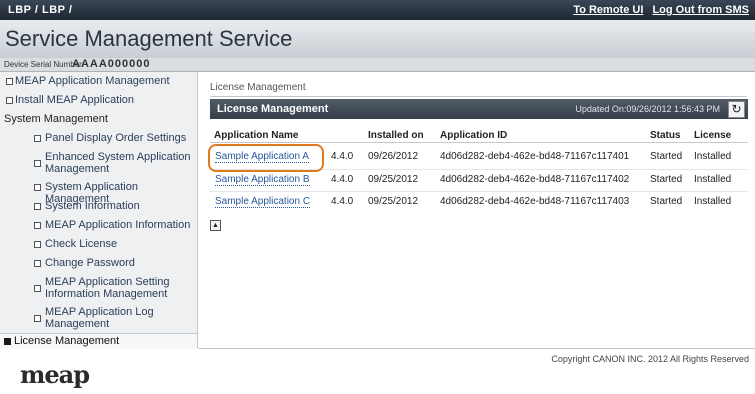 The height and width of the screenshot is (394, 755). Describe the element at coordinates (535, 201) in the screenshot. I see `application-id: 4d06d282-deb4-462e-bd48-71167c117403` at that location.